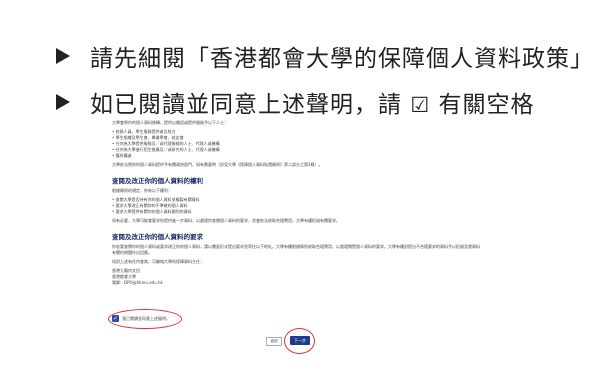  I want to click on contact-line: 電郵：DPO@hkmu.edu.hk, so click(137, 282).